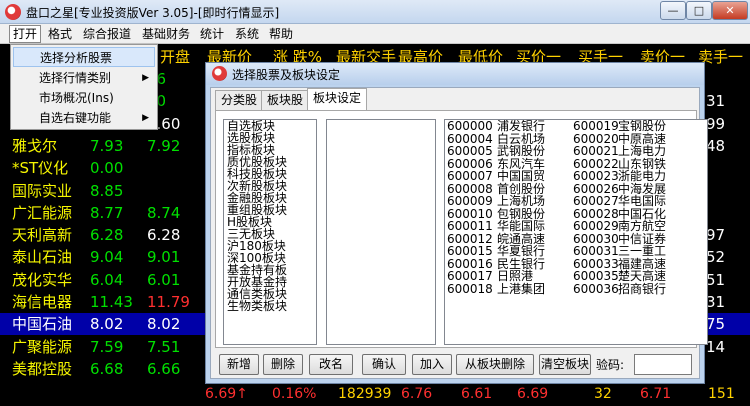 This screenshot has width=750, height=406. I want to click on list-item: 600018 上港集团 600036 招商银行, so click(576, 288).